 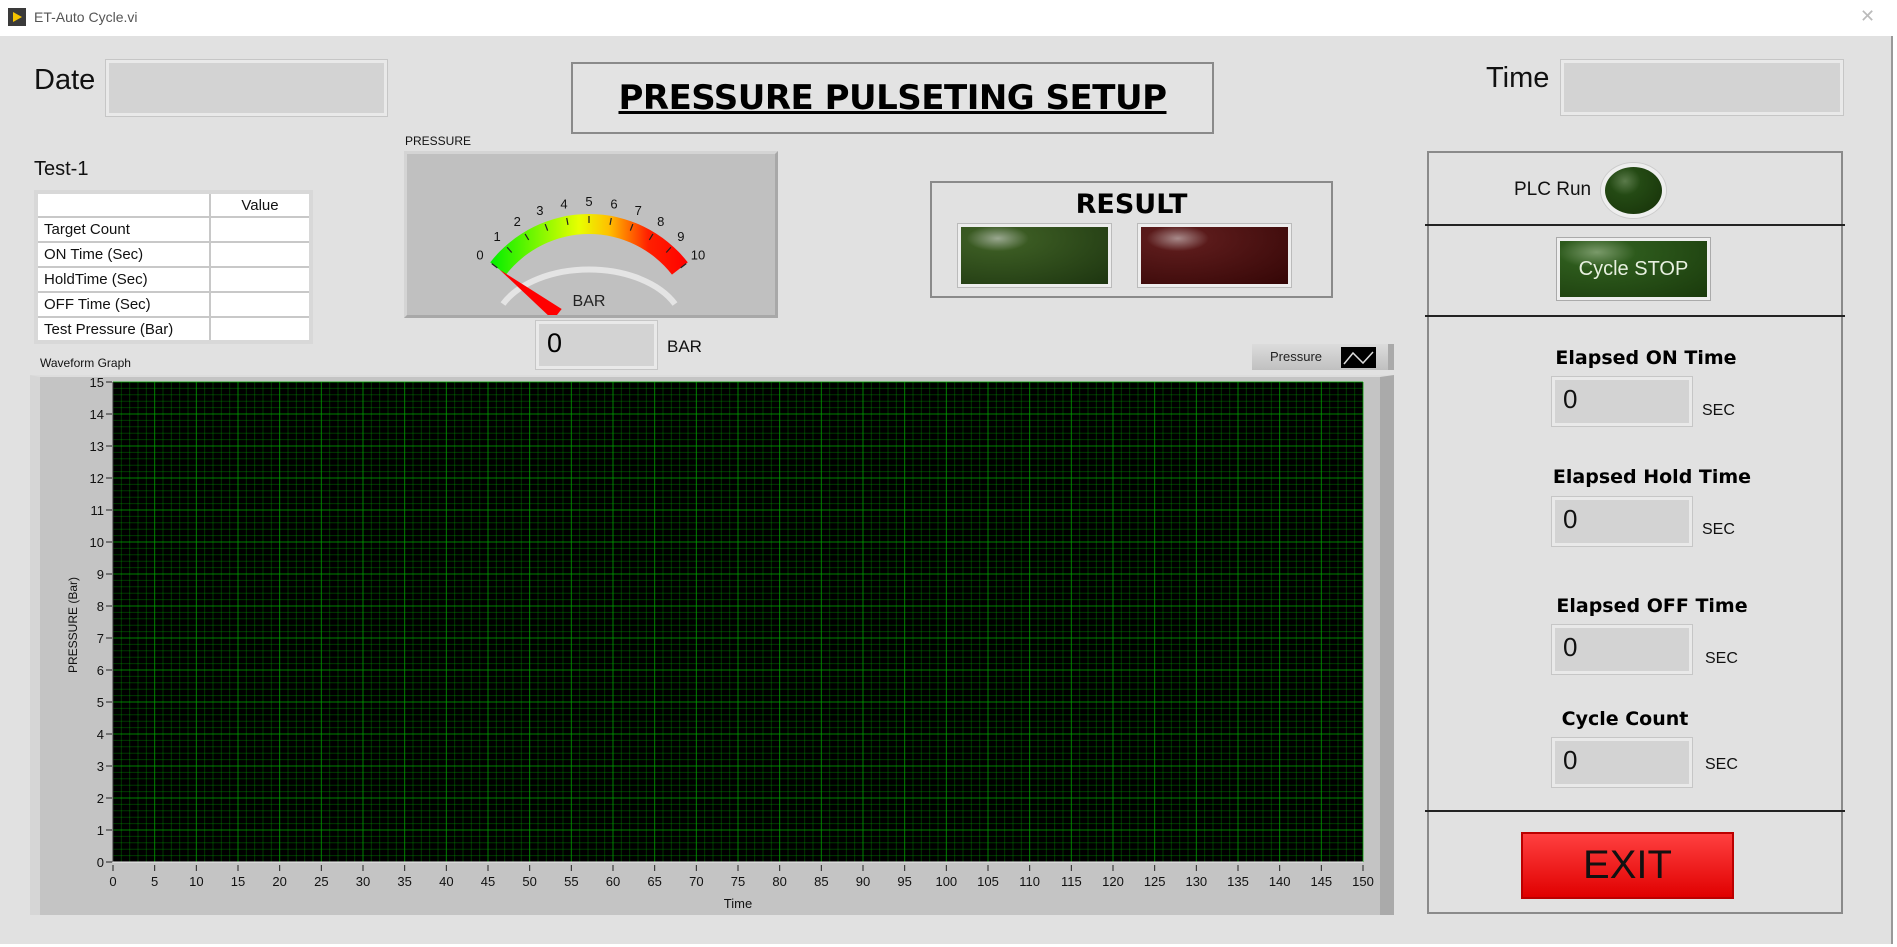 What do you see at coordinates (1196, 881) in the screenshot?
I see `x-tick-label: 130` at bounding box center [1196, 881].